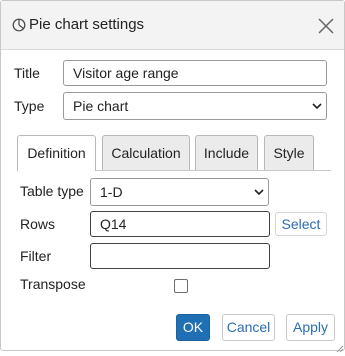 This screenshot has width=345, height=356. What do you see at coordinates (172, 25) in the screenshot?
I see `dialog-titlebar: Pie chart settings` at bounding box center [172, 25].